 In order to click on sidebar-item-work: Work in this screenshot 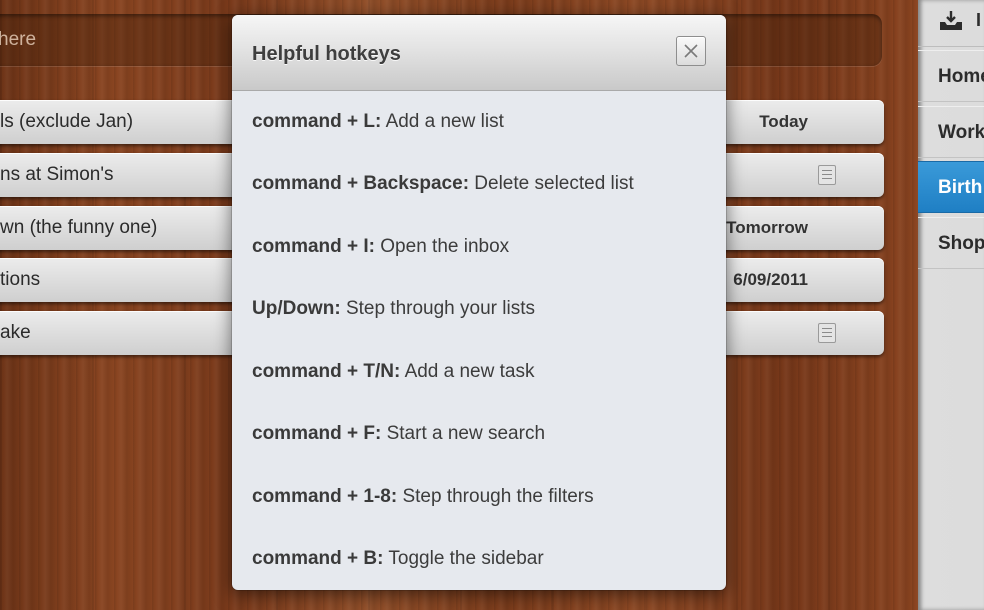, I will do `click(951, 132)`.